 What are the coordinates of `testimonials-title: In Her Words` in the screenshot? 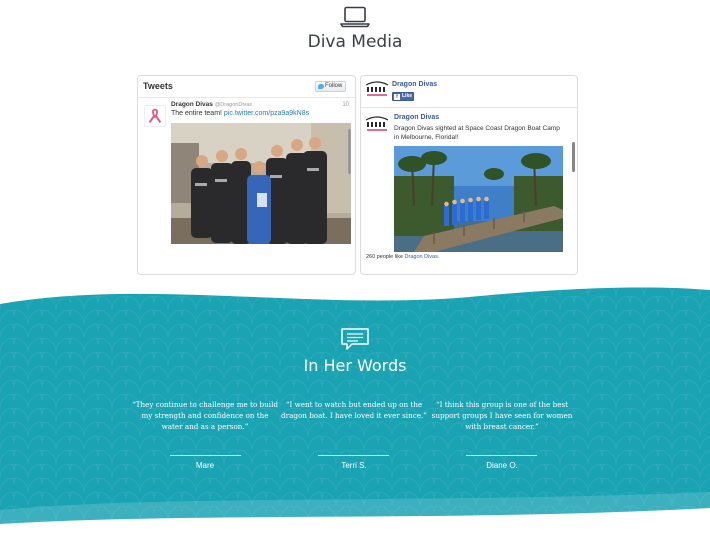 It's located at (355, 365).